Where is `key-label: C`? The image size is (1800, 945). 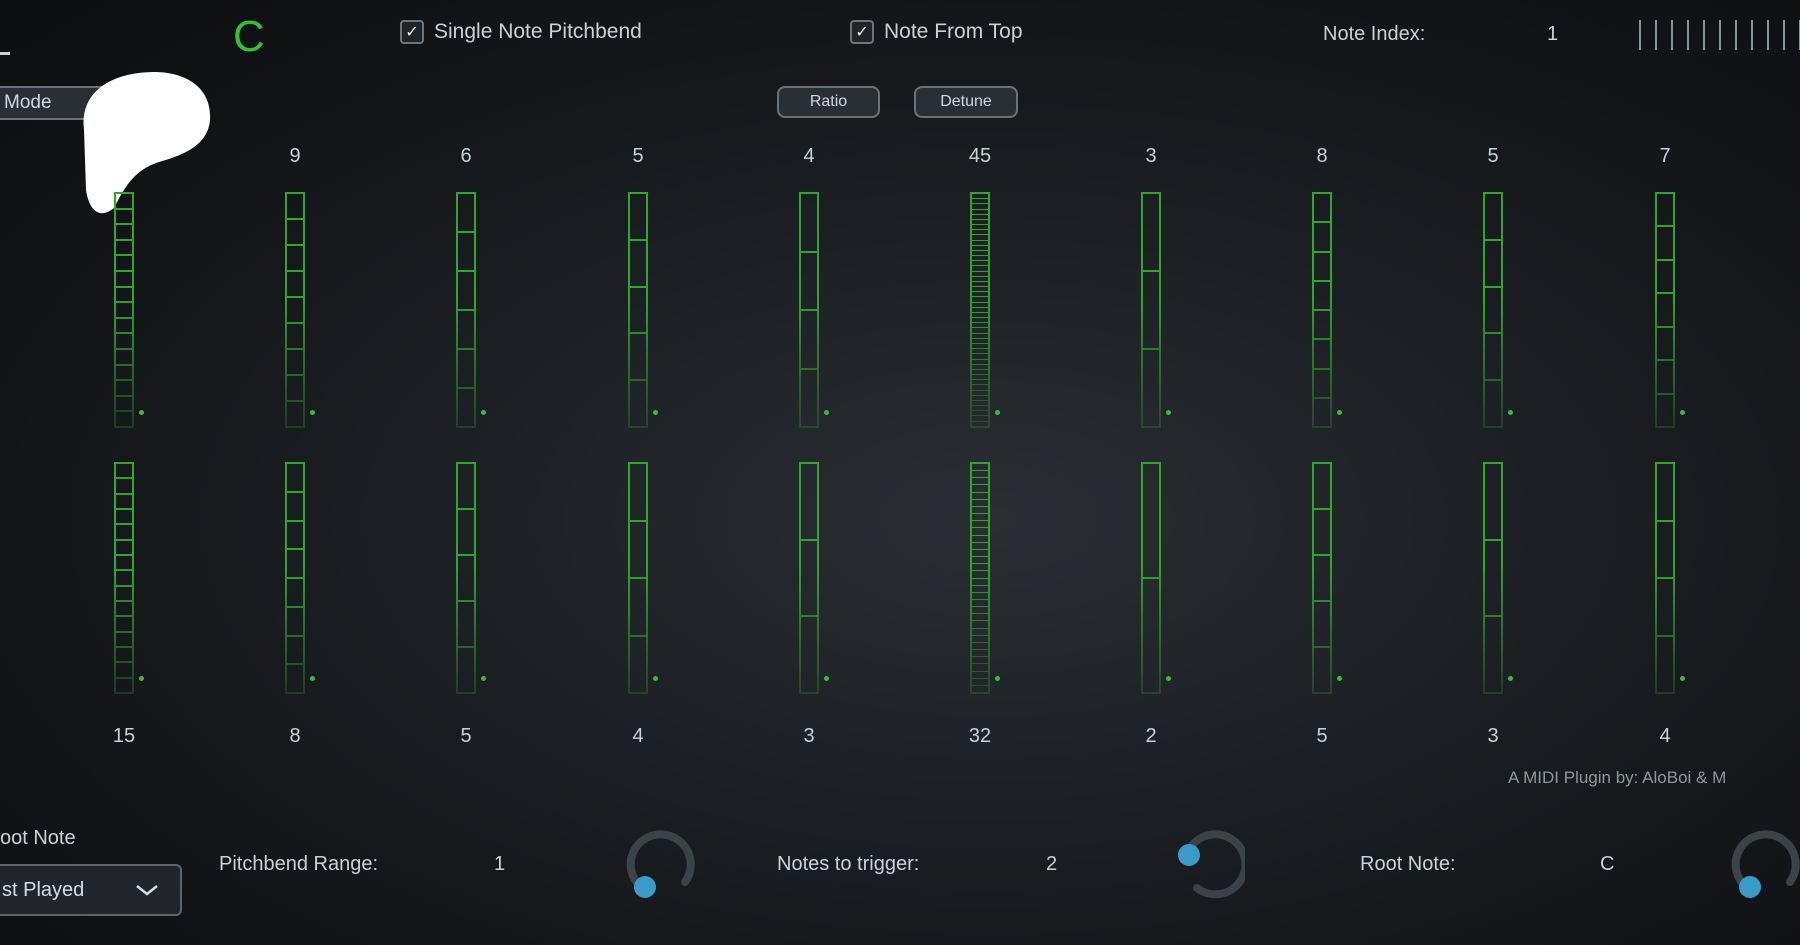
key-label: C is located at coordinates (249, 36).